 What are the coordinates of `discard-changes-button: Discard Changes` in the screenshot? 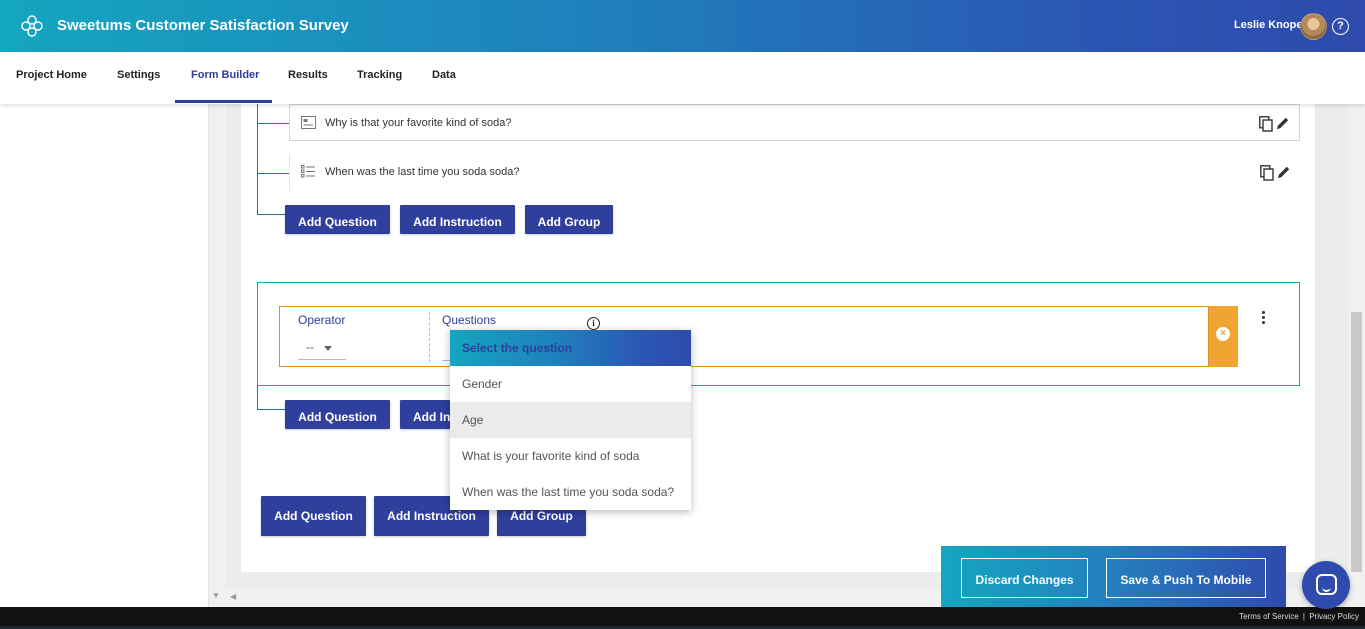 It's located at (1024, 578).